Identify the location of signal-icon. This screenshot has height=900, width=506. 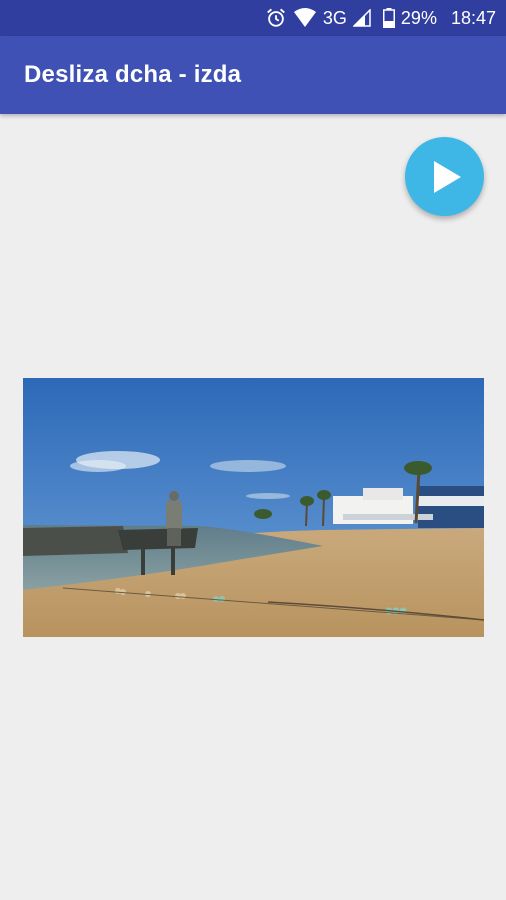
(361, 18).